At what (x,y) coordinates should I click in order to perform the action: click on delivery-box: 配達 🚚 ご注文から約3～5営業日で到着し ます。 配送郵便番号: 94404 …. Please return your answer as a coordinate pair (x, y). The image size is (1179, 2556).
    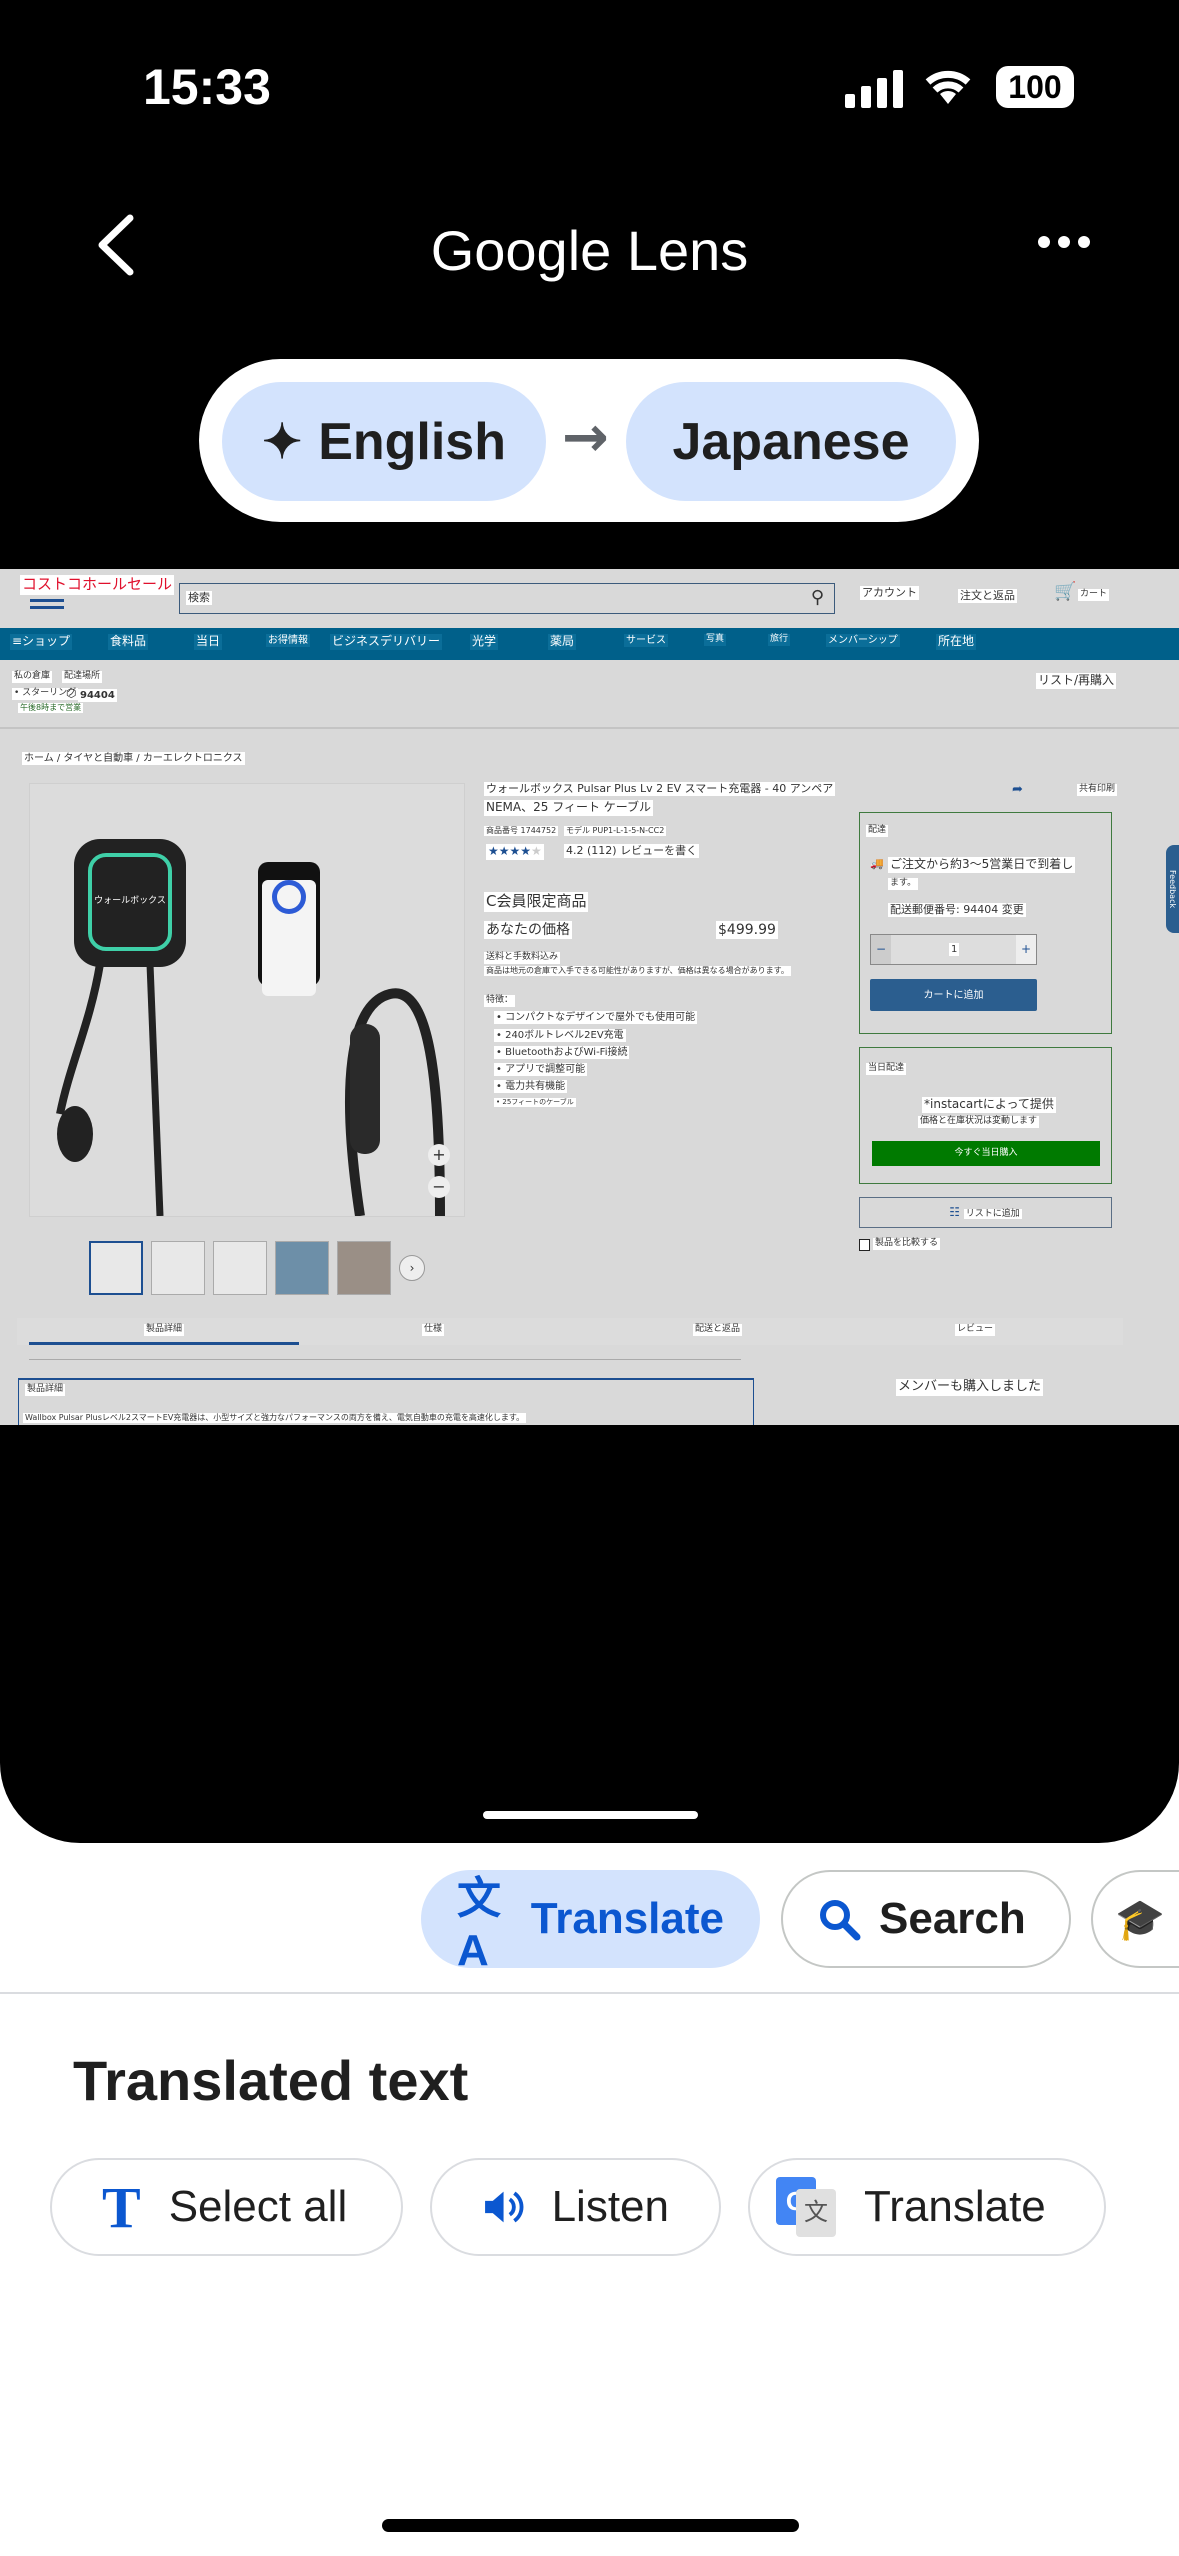
    Looking at the image, I should click on (985, 923).